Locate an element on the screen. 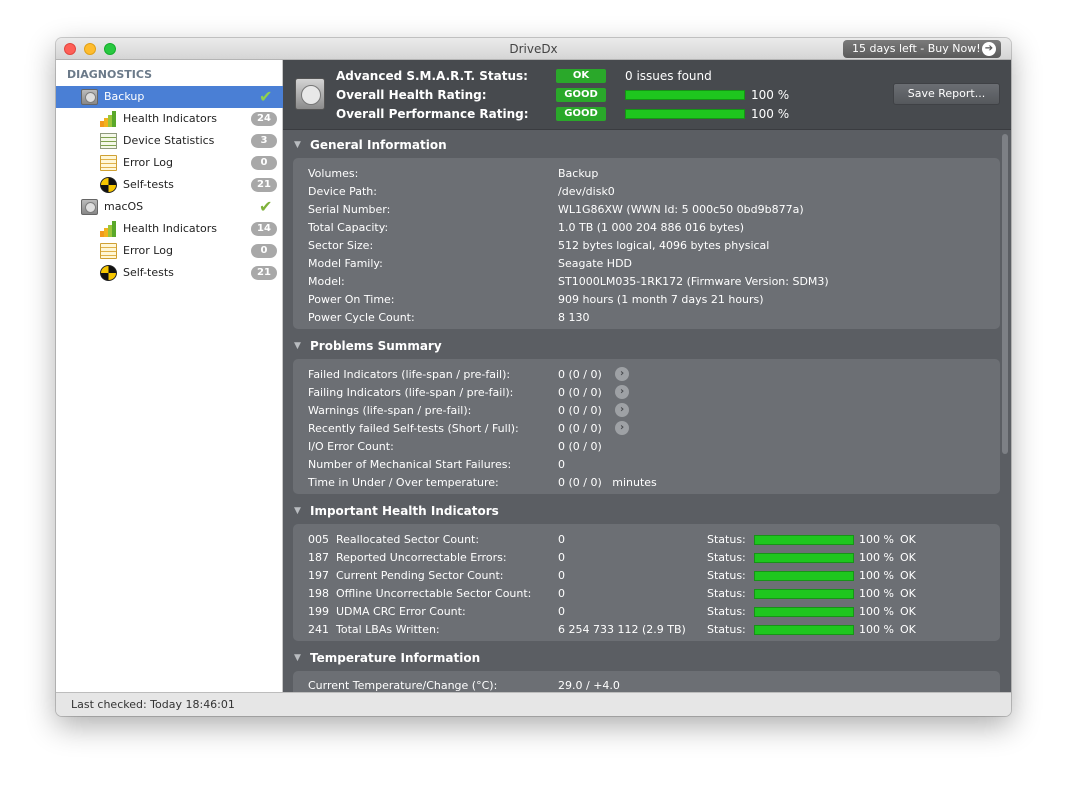 This screenshot has height=791, width=1067. performance-rating-percent: 100 % is located at coordinates (770, 114).